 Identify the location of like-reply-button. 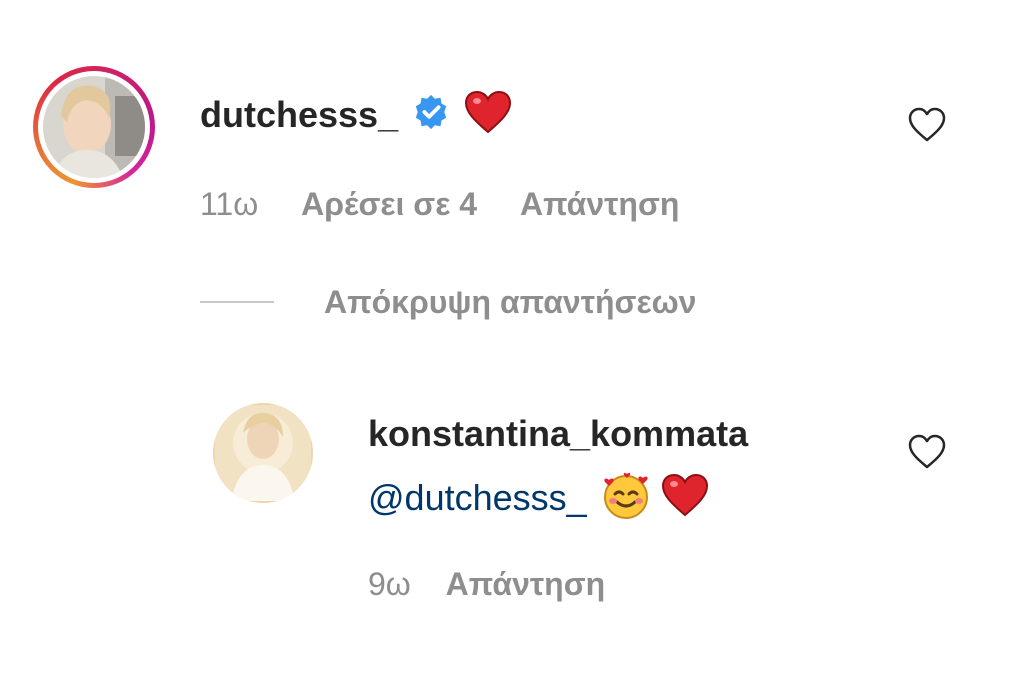
(927, 452).